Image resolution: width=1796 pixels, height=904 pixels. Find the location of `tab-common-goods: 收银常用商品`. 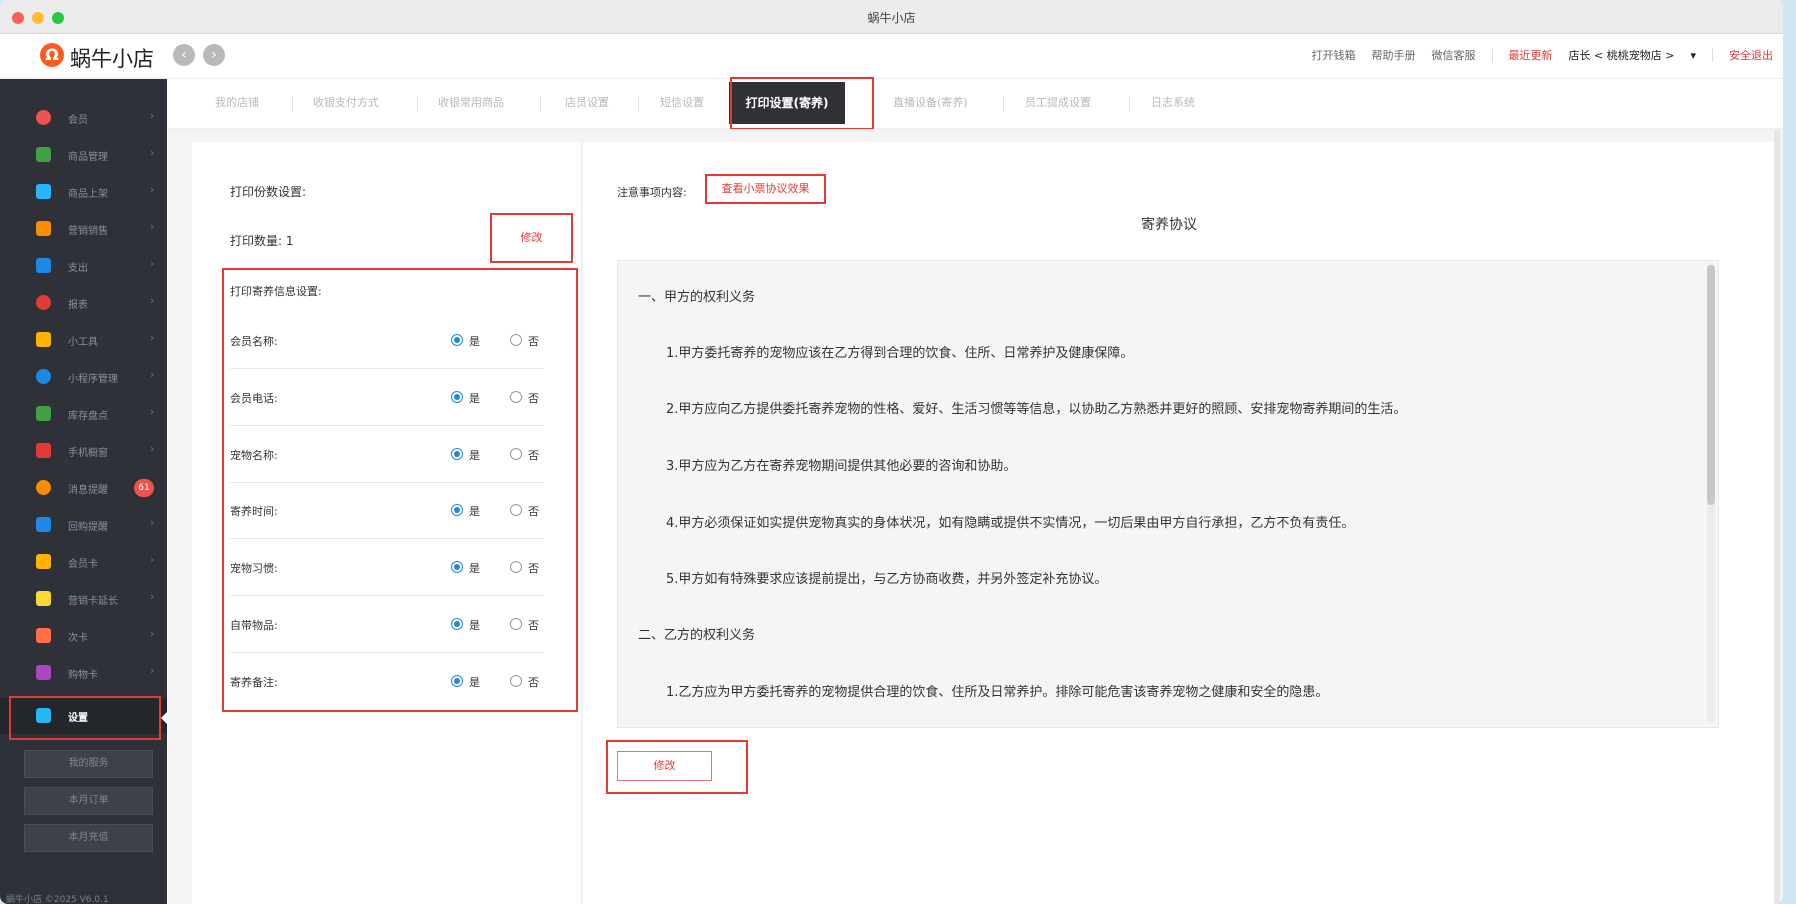

tab-common-goods: 收银常用商品 is located at coordinates (471, 102).